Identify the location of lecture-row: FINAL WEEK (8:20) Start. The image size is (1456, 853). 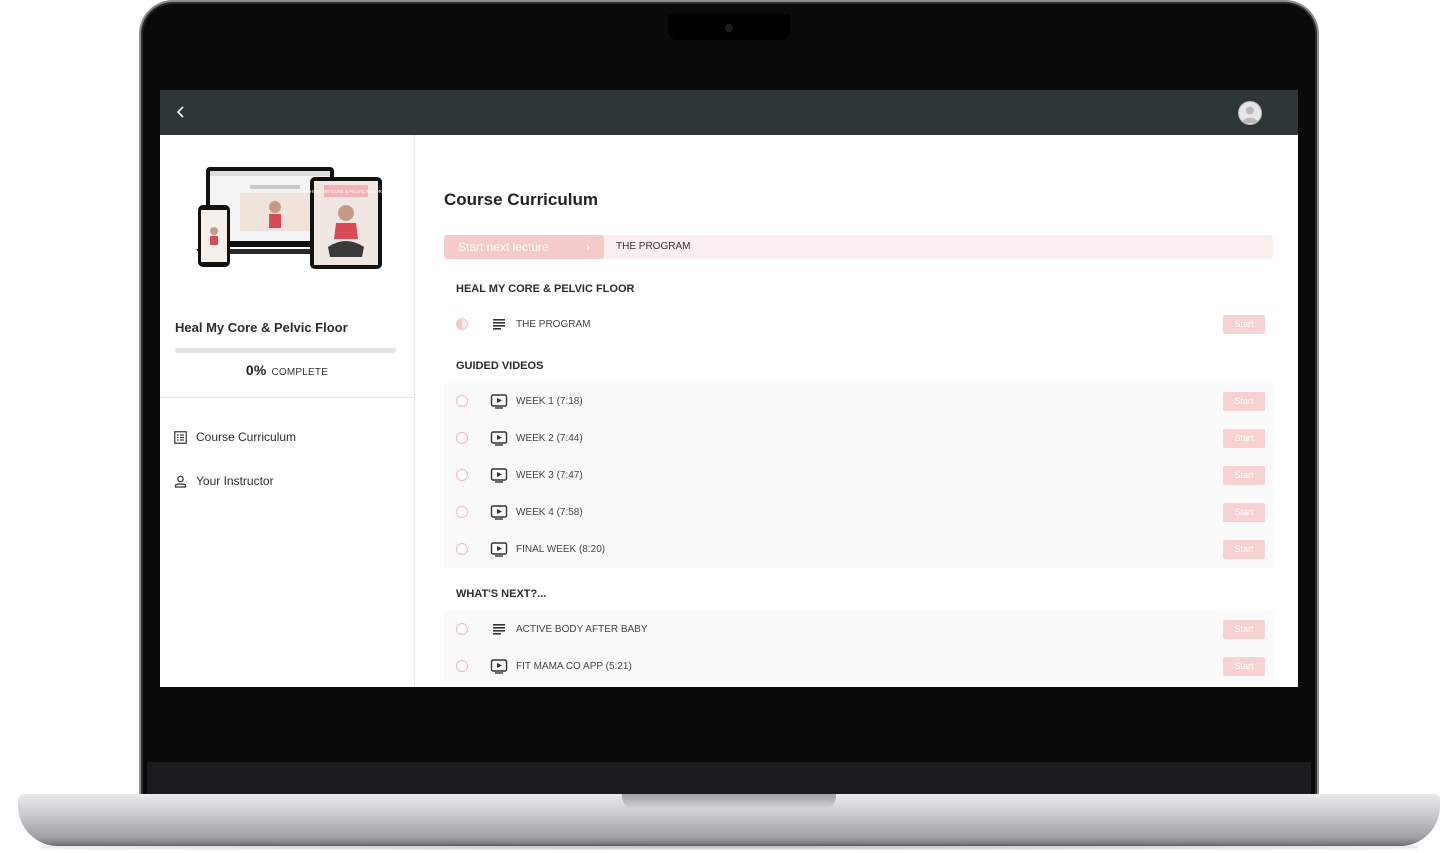
(858, 549).